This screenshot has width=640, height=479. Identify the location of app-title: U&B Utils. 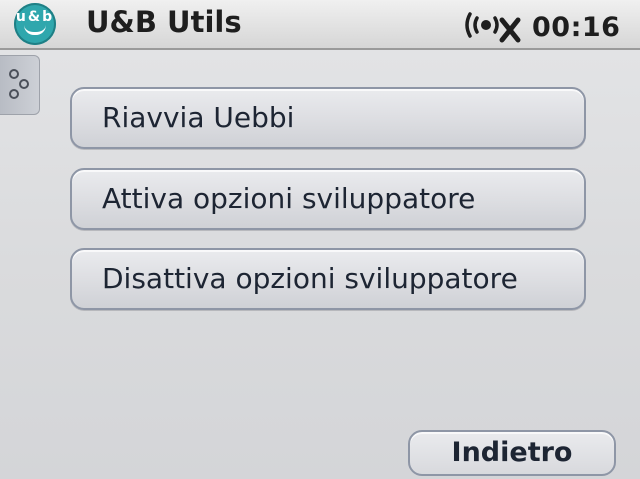
(164, 22).